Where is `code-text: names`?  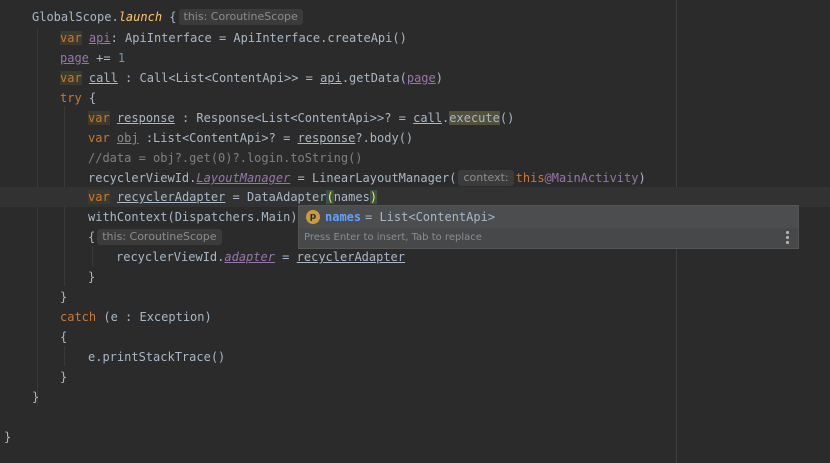 code-text: names is located at coordinates (351, 197).